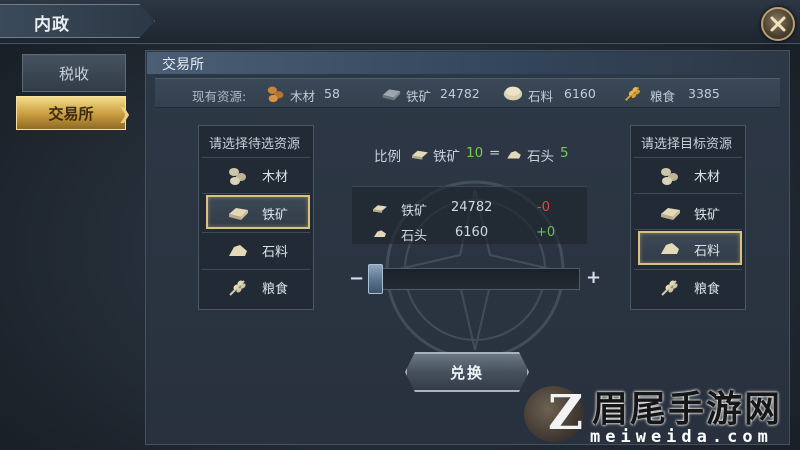  What do you see at coordinates (460, 93) in the screenshot?
I see `resource-iron-value: 24782` at bounding box center [460, 93].